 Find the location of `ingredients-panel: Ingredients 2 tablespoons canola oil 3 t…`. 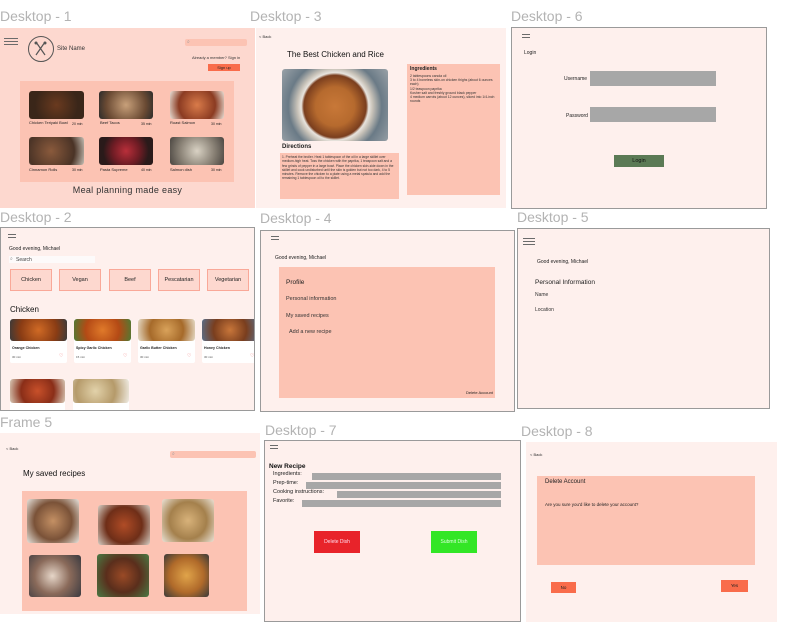

ingredients-panel: Ingredients 2 tablespoons canola oil 3 t… is located at coordinates (453, 129).